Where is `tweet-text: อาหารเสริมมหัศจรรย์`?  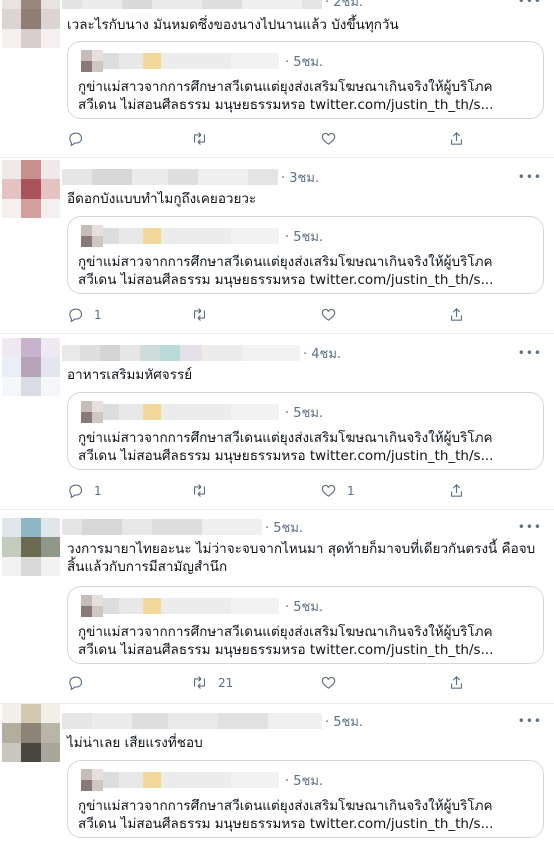 tweet-text: อาหารเสริมมหัศจรรย์ is located at coordinates (130, 375).